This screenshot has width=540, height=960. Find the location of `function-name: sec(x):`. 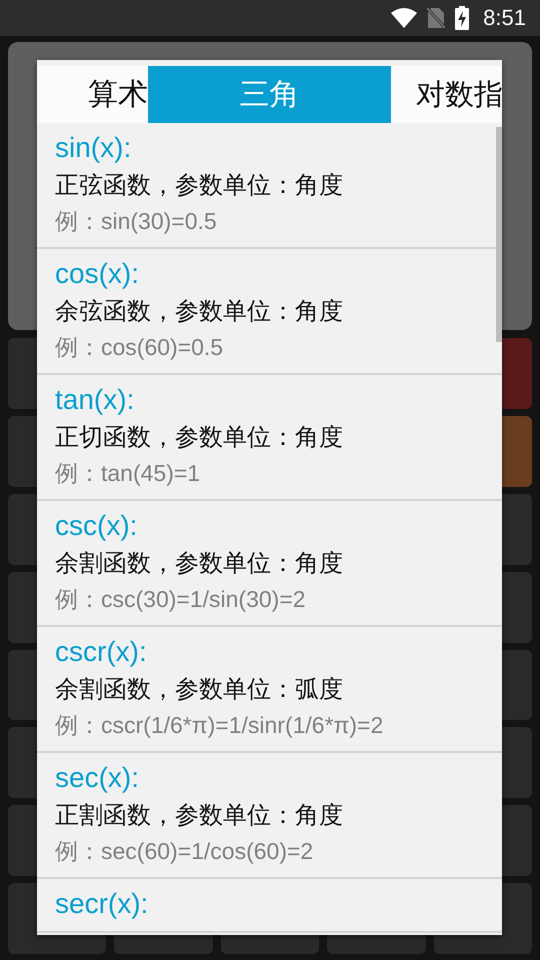

function-name: sec(x): is located at coordinates (97, 778).